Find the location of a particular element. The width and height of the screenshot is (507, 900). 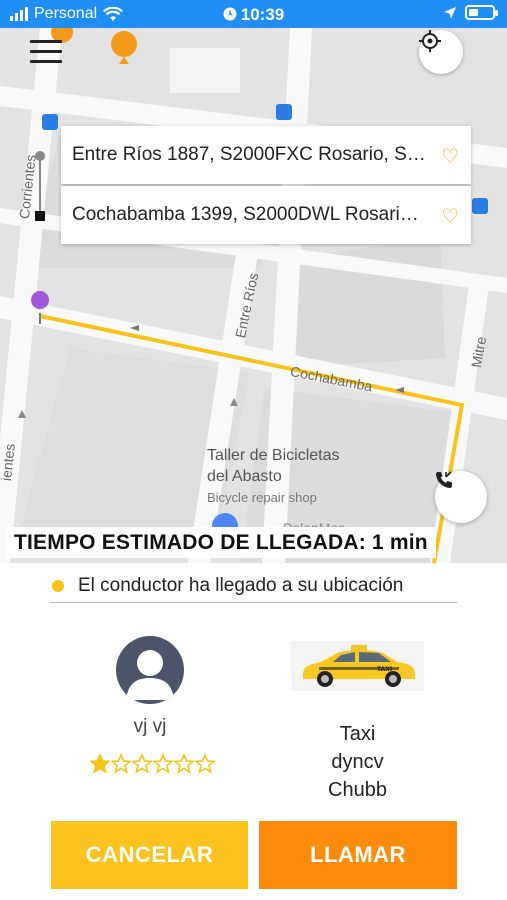

poi-name-line1: Taller de Bicicletas is located at coordinates (273, 455).